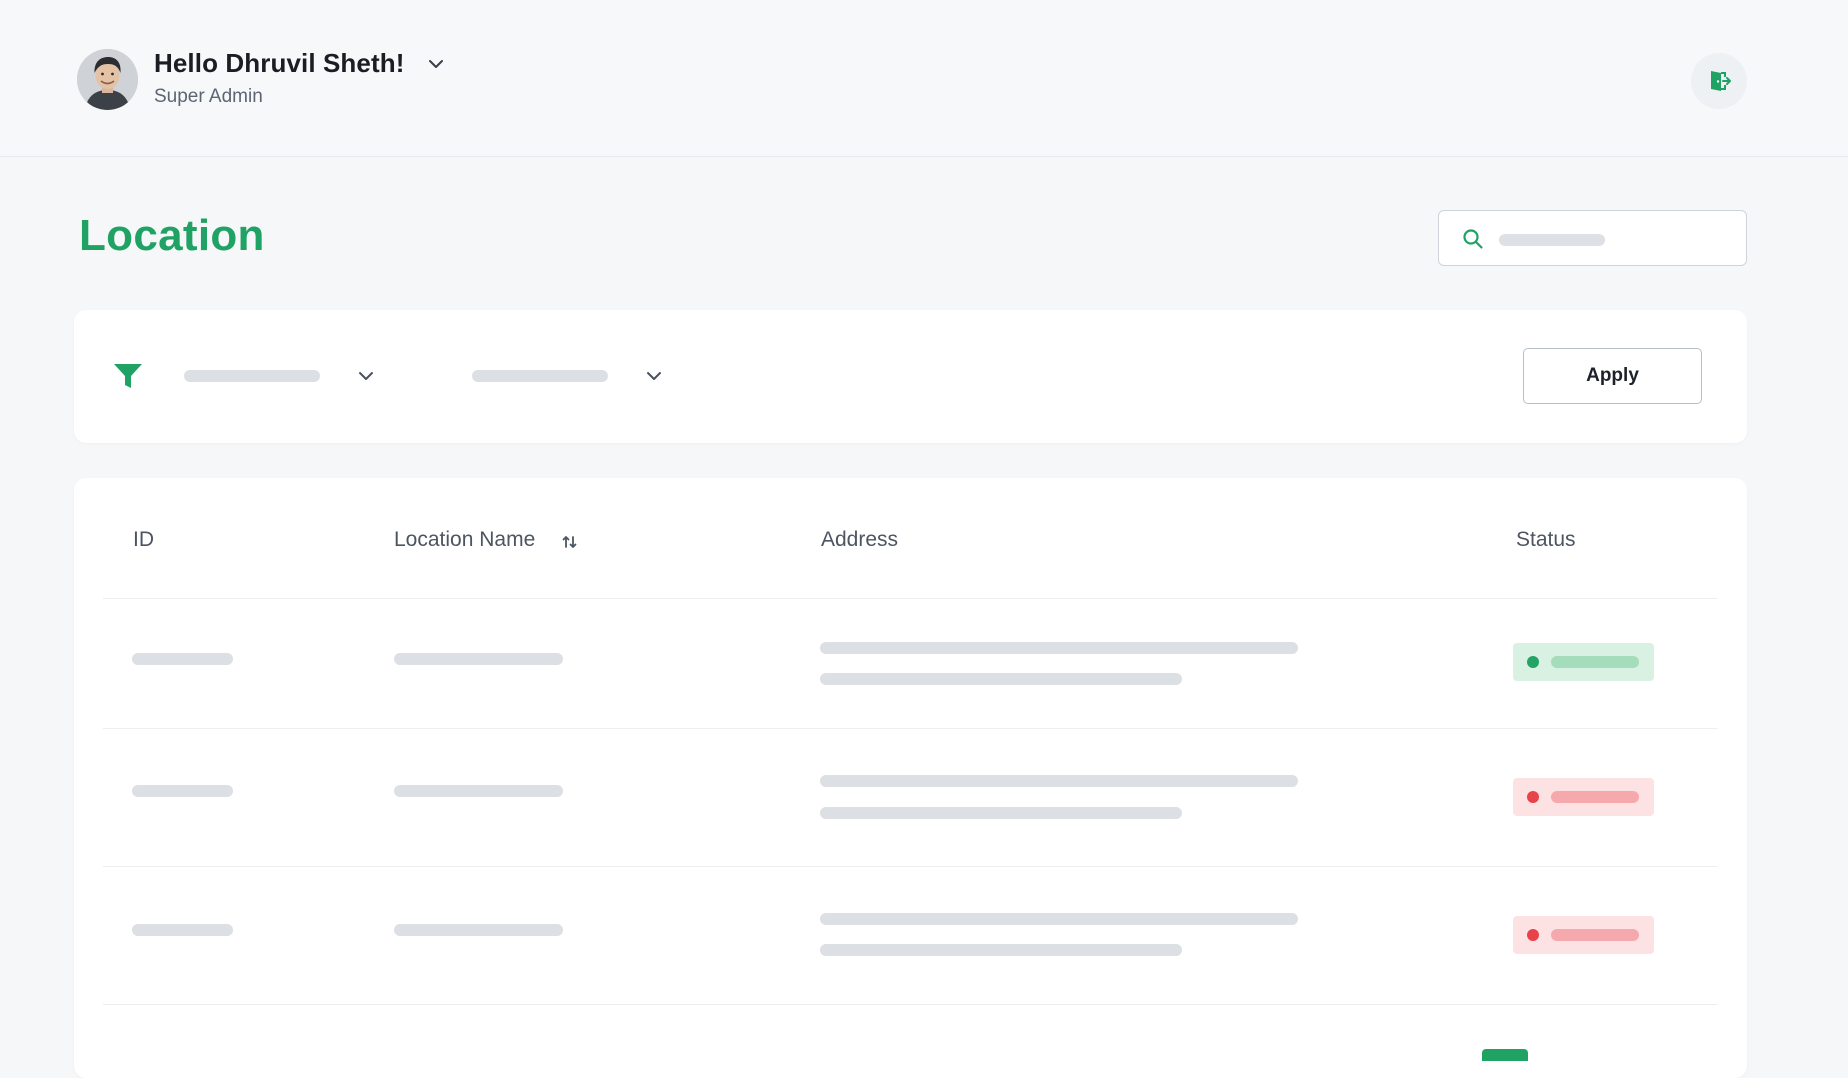 The width and height of the screenshot is (1848, 1078). I want to click on page-title: Location, so click(172, 235).